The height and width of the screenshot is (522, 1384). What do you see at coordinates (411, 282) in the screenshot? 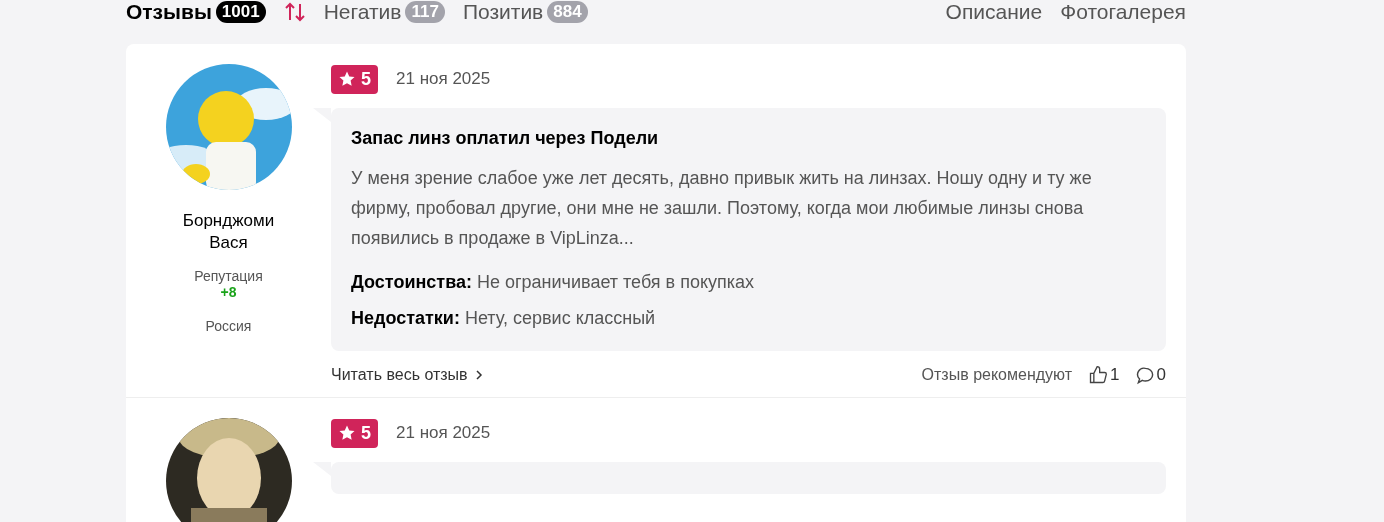
I see `pros-label: Достоинства:` at bounding box center [411, 282].